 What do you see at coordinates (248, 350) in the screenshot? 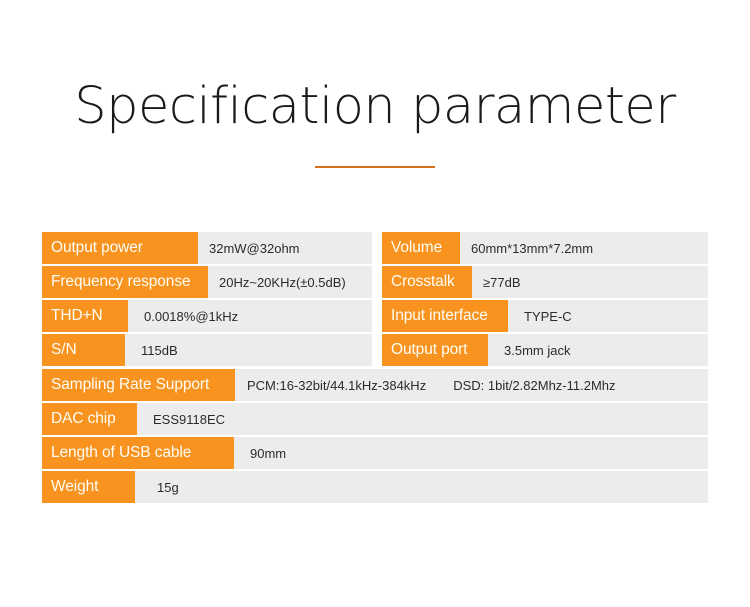
I see `spec-value: 115dB` at bounding box center [248, 350].